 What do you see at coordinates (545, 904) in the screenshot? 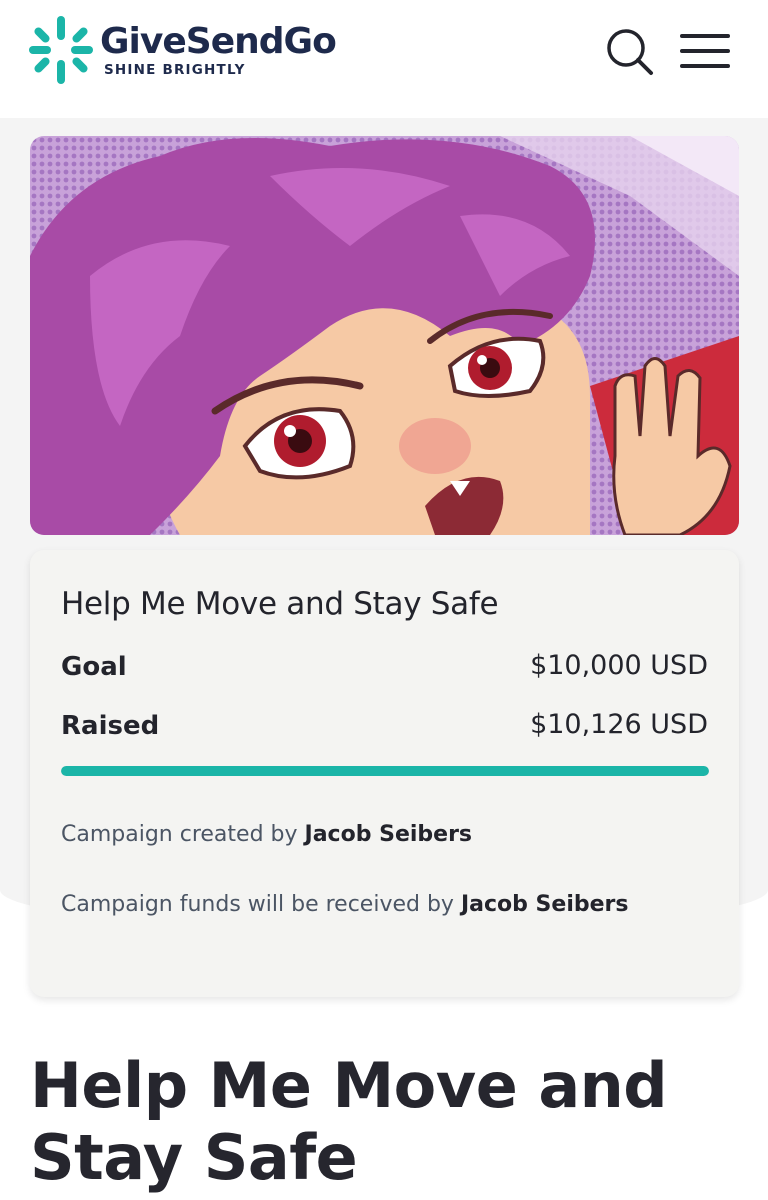
I see `beneficiary-name: Jacob Seibers` at bounding box center [545, 904].